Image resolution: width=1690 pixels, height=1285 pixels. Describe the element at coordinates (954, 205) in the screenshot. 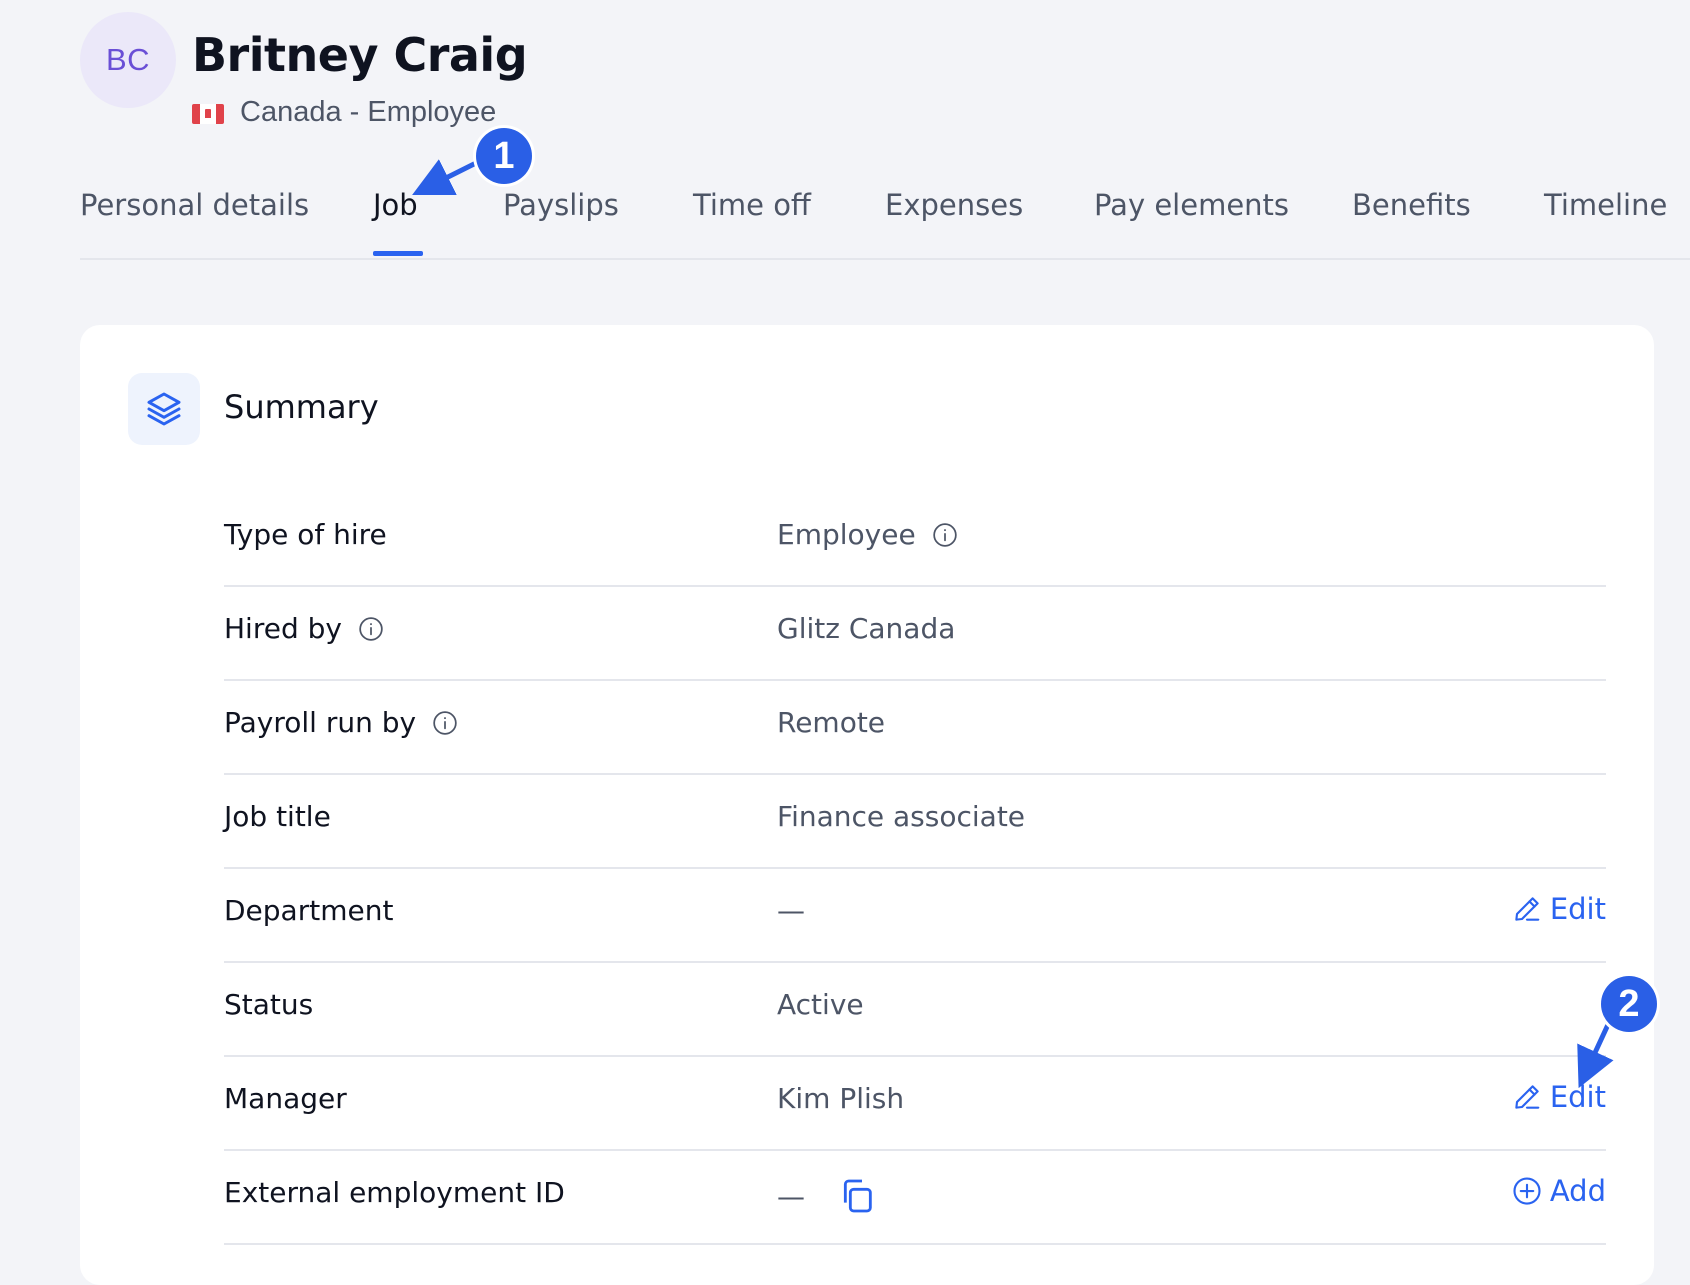

I see `tab-expenses: Expenses` at that location.